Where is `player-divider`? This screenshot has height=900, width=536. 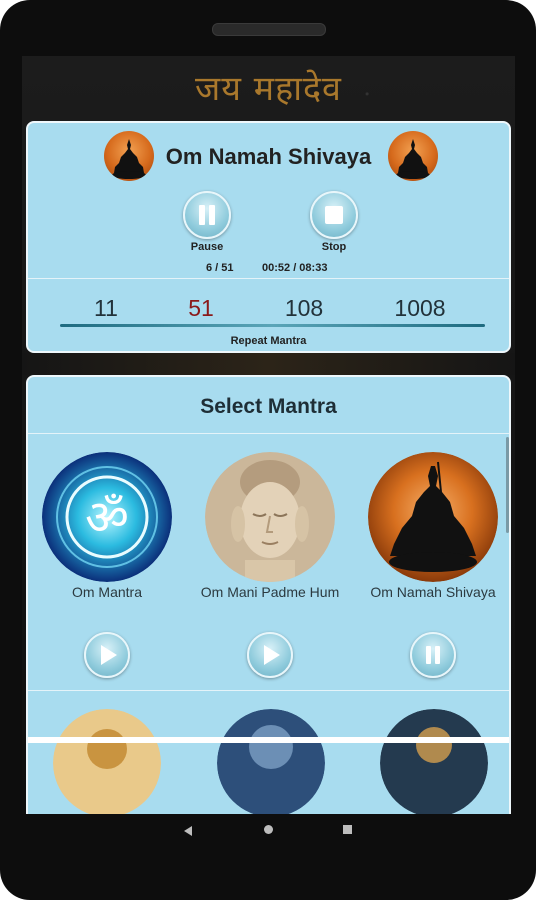
player-divider is located at coordinates (268, 278).